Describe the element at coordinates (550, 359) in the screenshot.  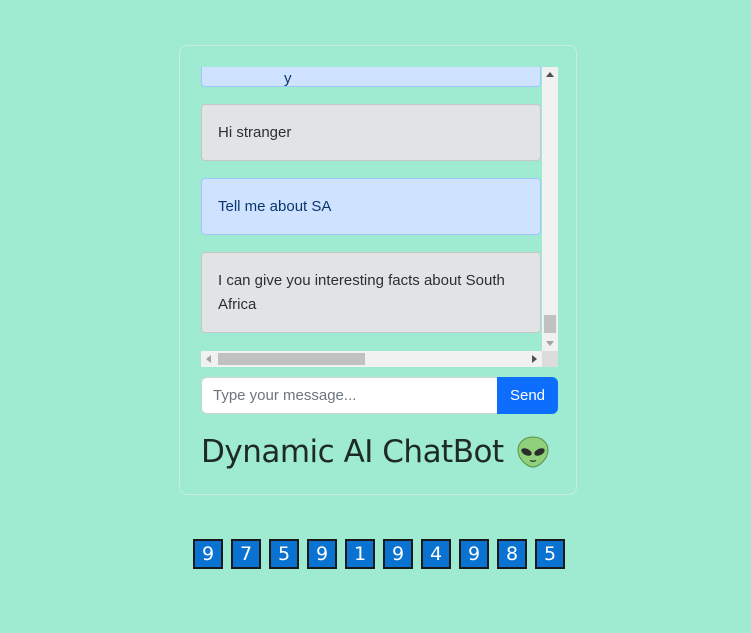
I see `scrollbar-corner` at that location.